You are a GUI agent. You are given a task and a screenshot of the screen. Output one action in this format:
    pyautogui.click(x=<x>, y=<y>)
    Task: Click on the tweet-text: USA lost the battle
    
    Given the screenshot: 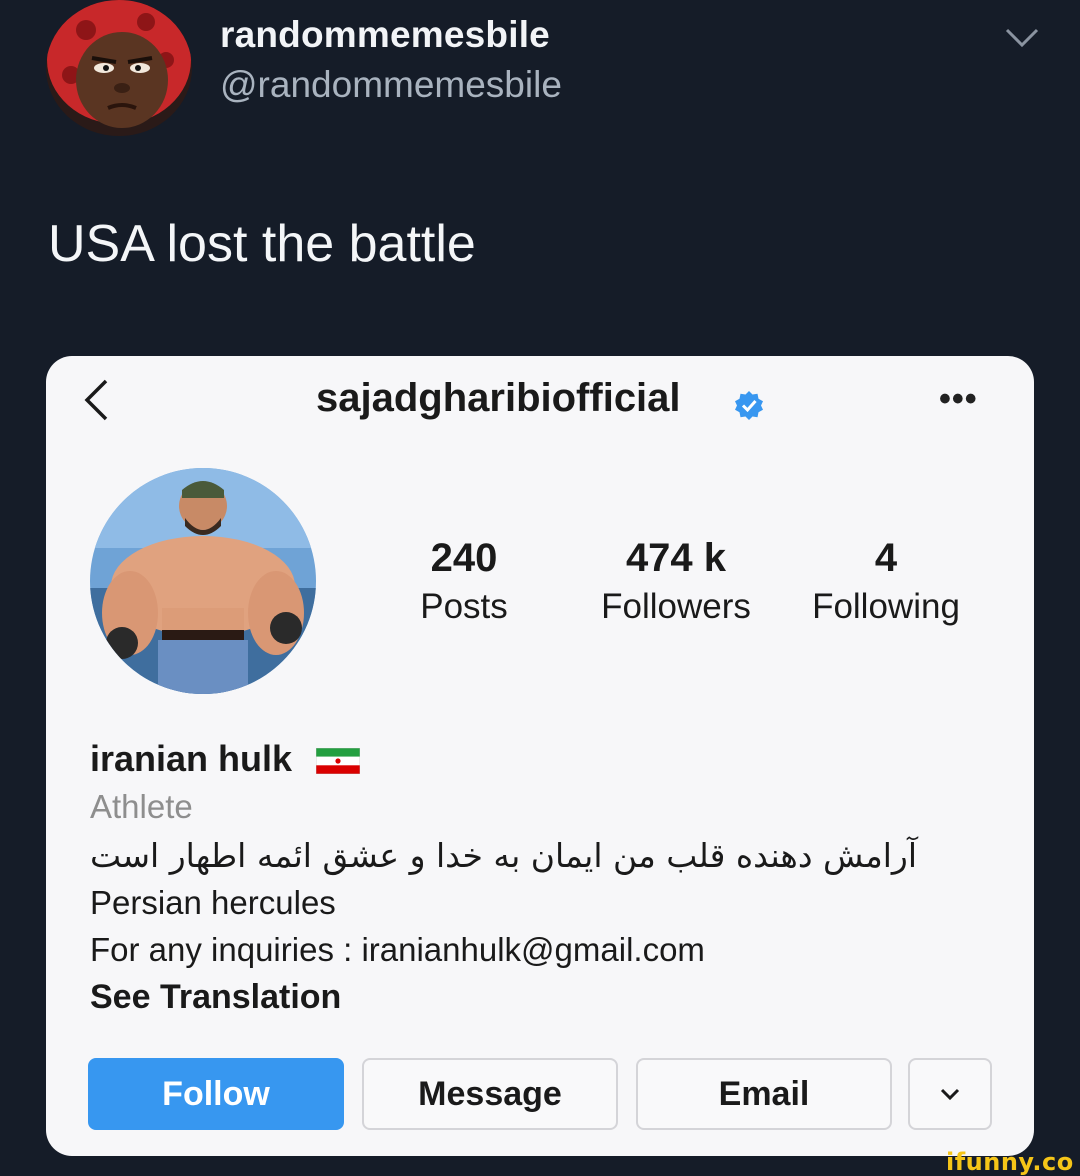 What is the action you would take?
    pyautogui.click(x=262, y=244)
    